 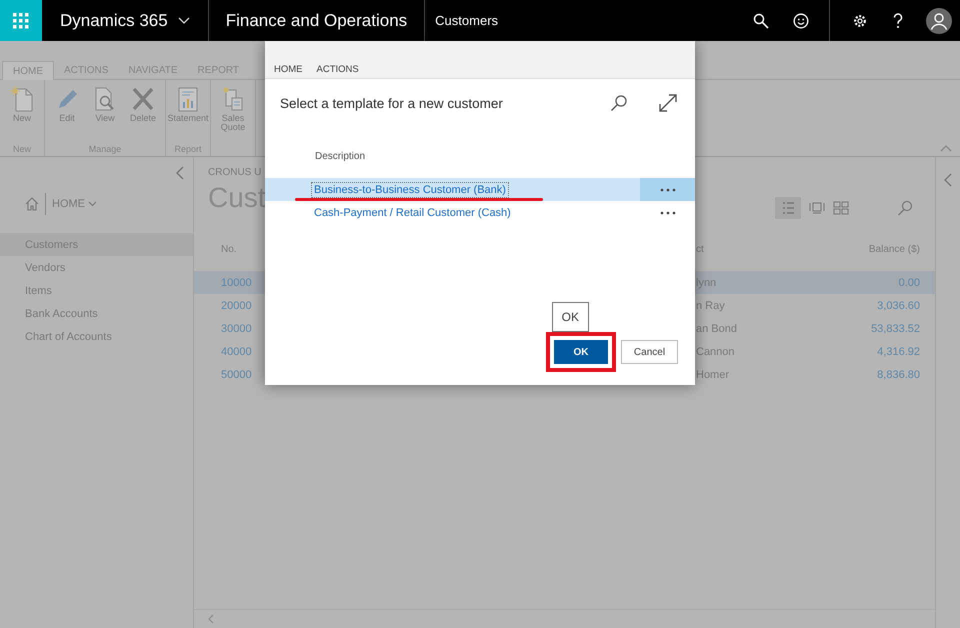 I want to click on customer-number-link: 30000, so click(x=230, y=328).